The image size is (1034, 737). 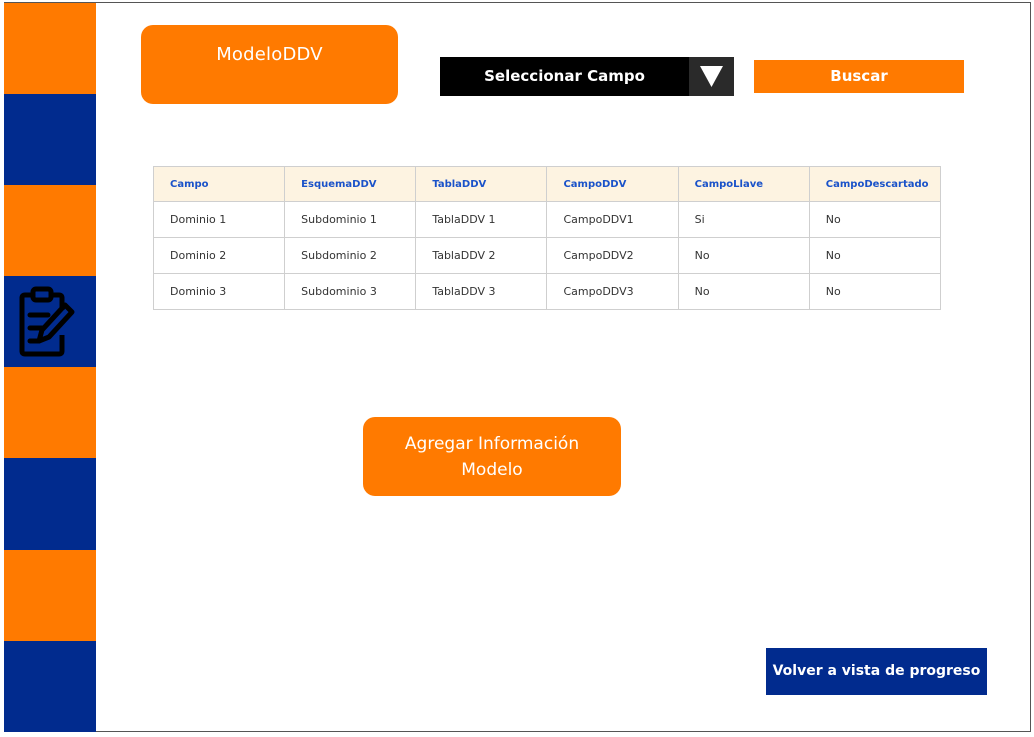 What do you see at coordinates (350, 184) in the screenshot?
I see `column-header: EsquemaDDV` at bounding box center [350, 184].